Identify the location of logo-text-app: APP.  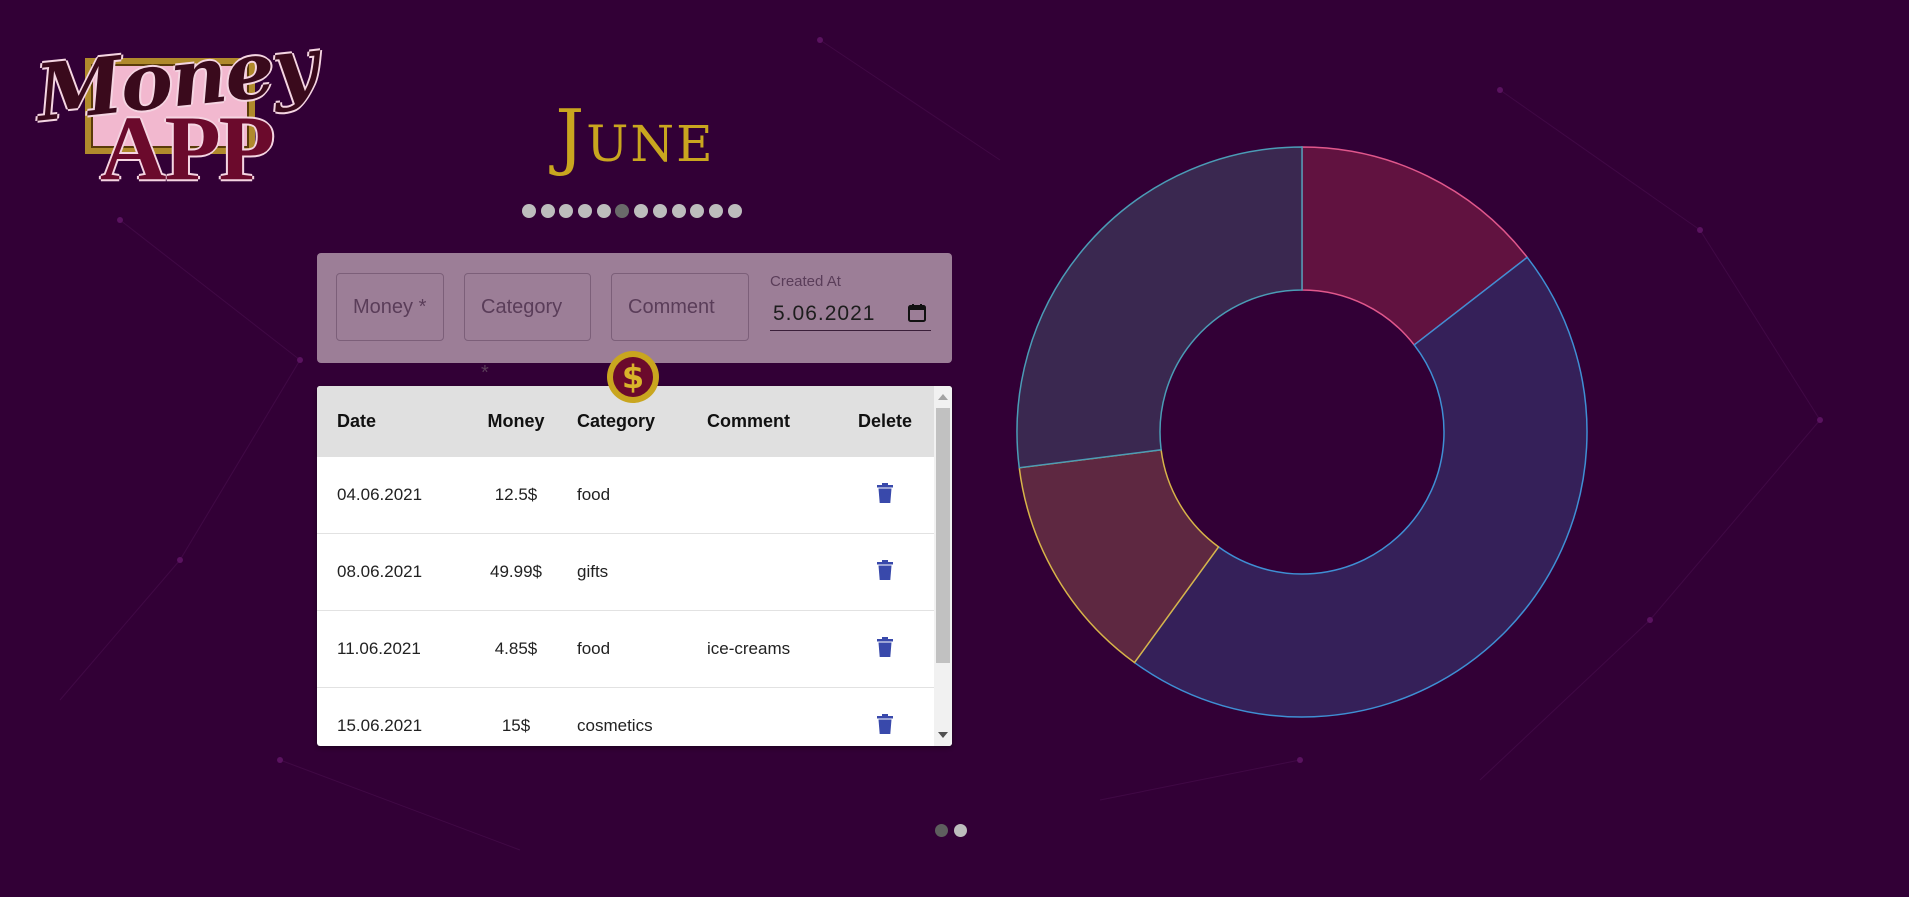
(187, 148).